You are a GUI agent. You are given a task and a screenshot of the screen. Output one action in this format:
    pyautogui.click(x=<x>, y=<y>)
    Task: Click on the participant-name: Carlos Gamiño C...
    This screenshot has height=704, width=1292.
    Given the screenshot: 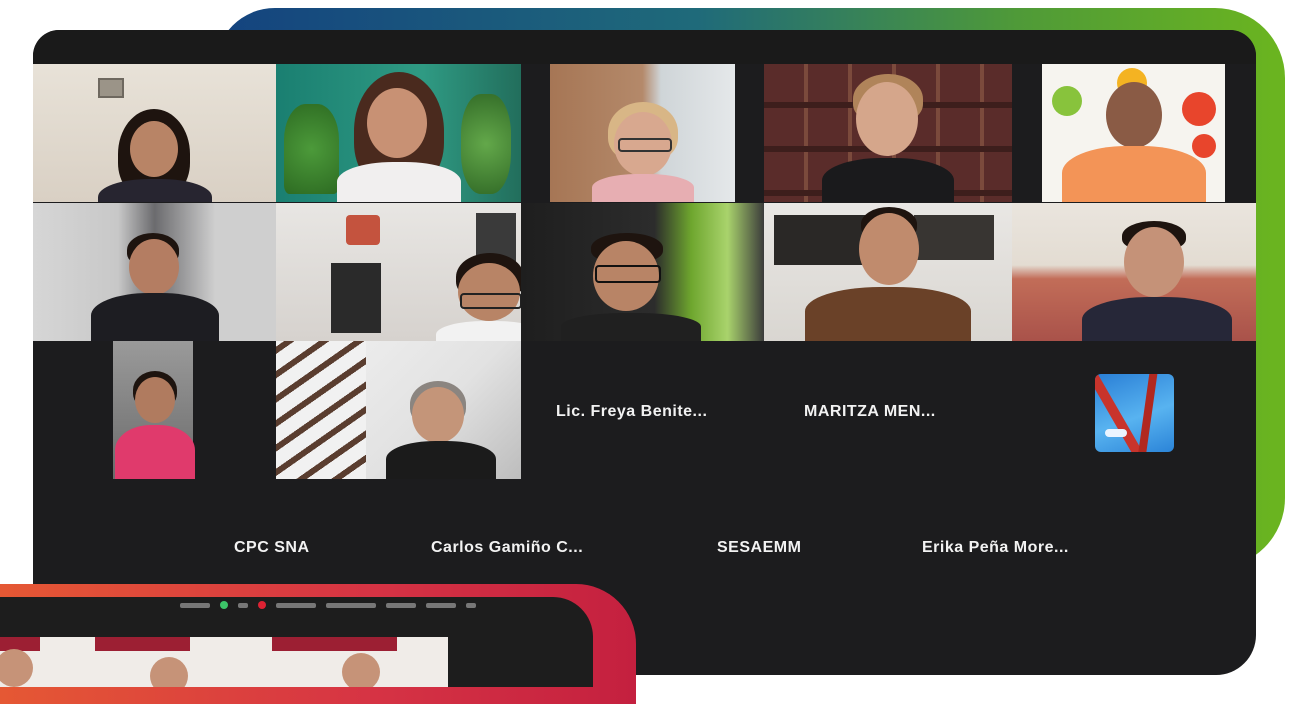 What is the action you would take?
    pyautogui.click(x=507, y=548)
    